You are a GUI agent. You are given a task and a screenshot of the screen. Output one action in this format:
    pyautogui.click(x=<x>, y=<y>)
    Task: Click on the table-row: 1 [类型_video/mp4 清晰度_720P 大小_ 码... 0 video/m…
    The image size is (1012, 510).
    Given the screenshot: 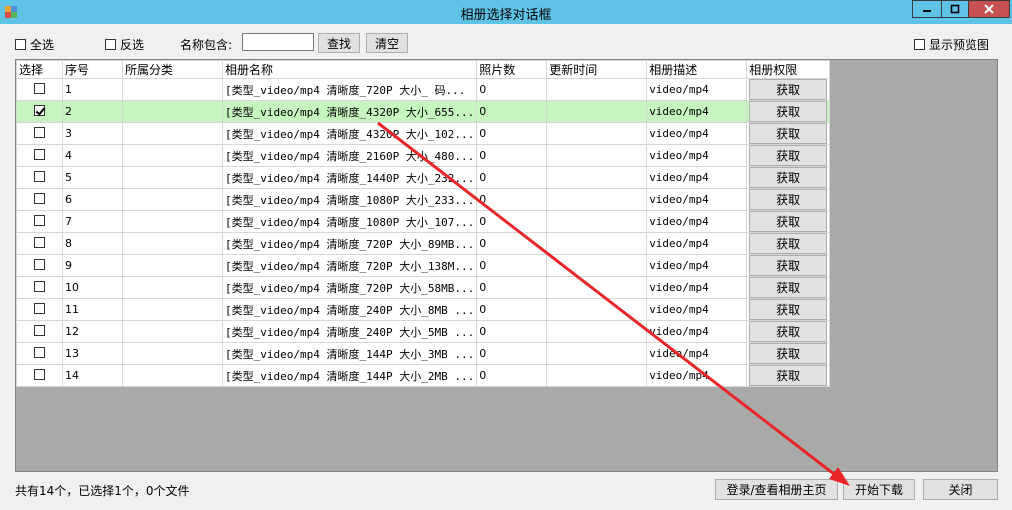 What is the action you would take?
    pyautogui.click(x=423, y=89)
    